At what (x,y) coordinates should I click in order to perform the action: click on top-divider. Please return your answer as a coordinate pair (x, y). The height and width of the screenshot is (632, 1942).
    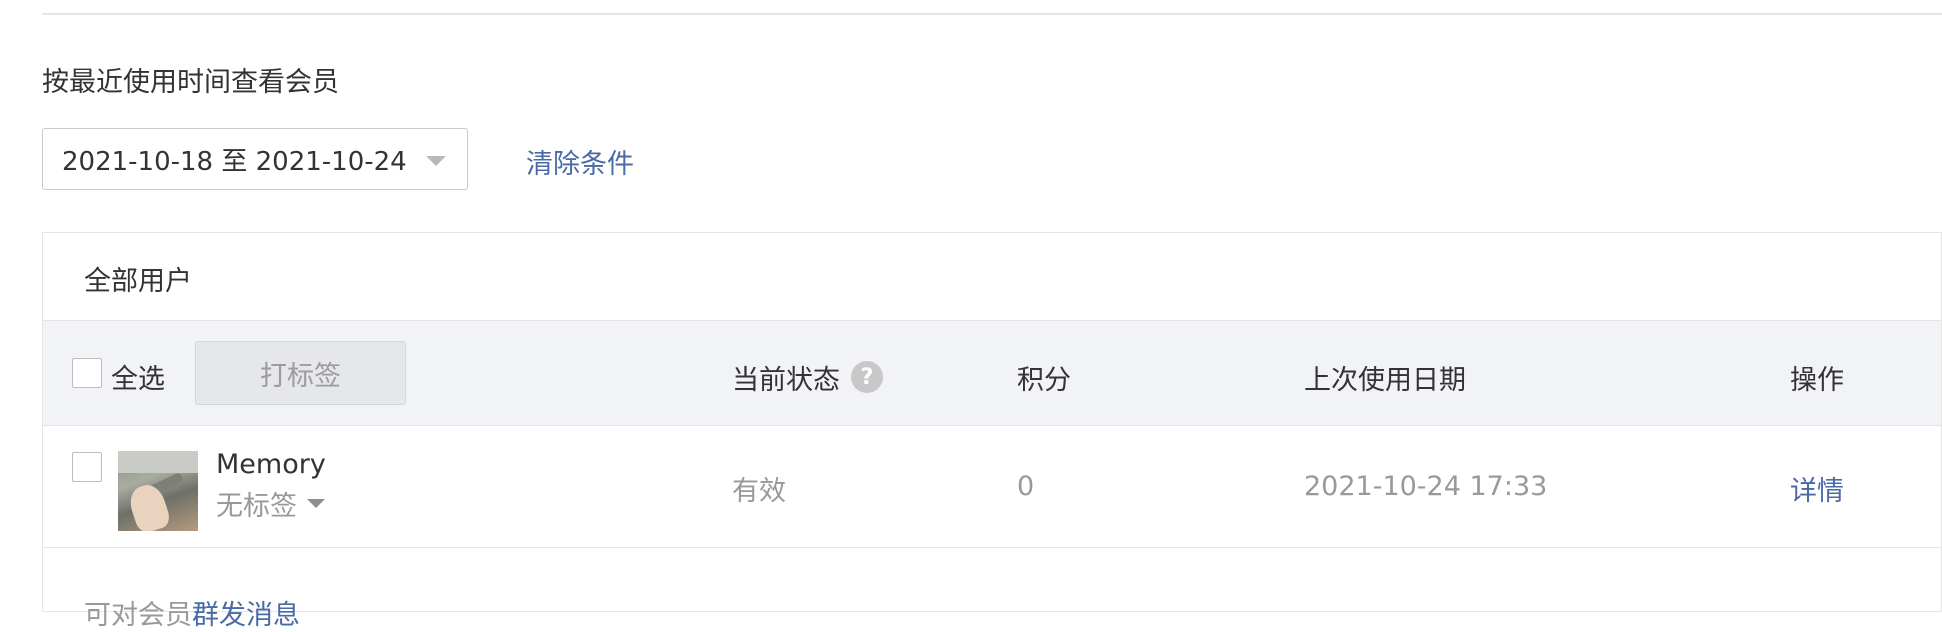
    Looking at the image, I should click on (992, 14).